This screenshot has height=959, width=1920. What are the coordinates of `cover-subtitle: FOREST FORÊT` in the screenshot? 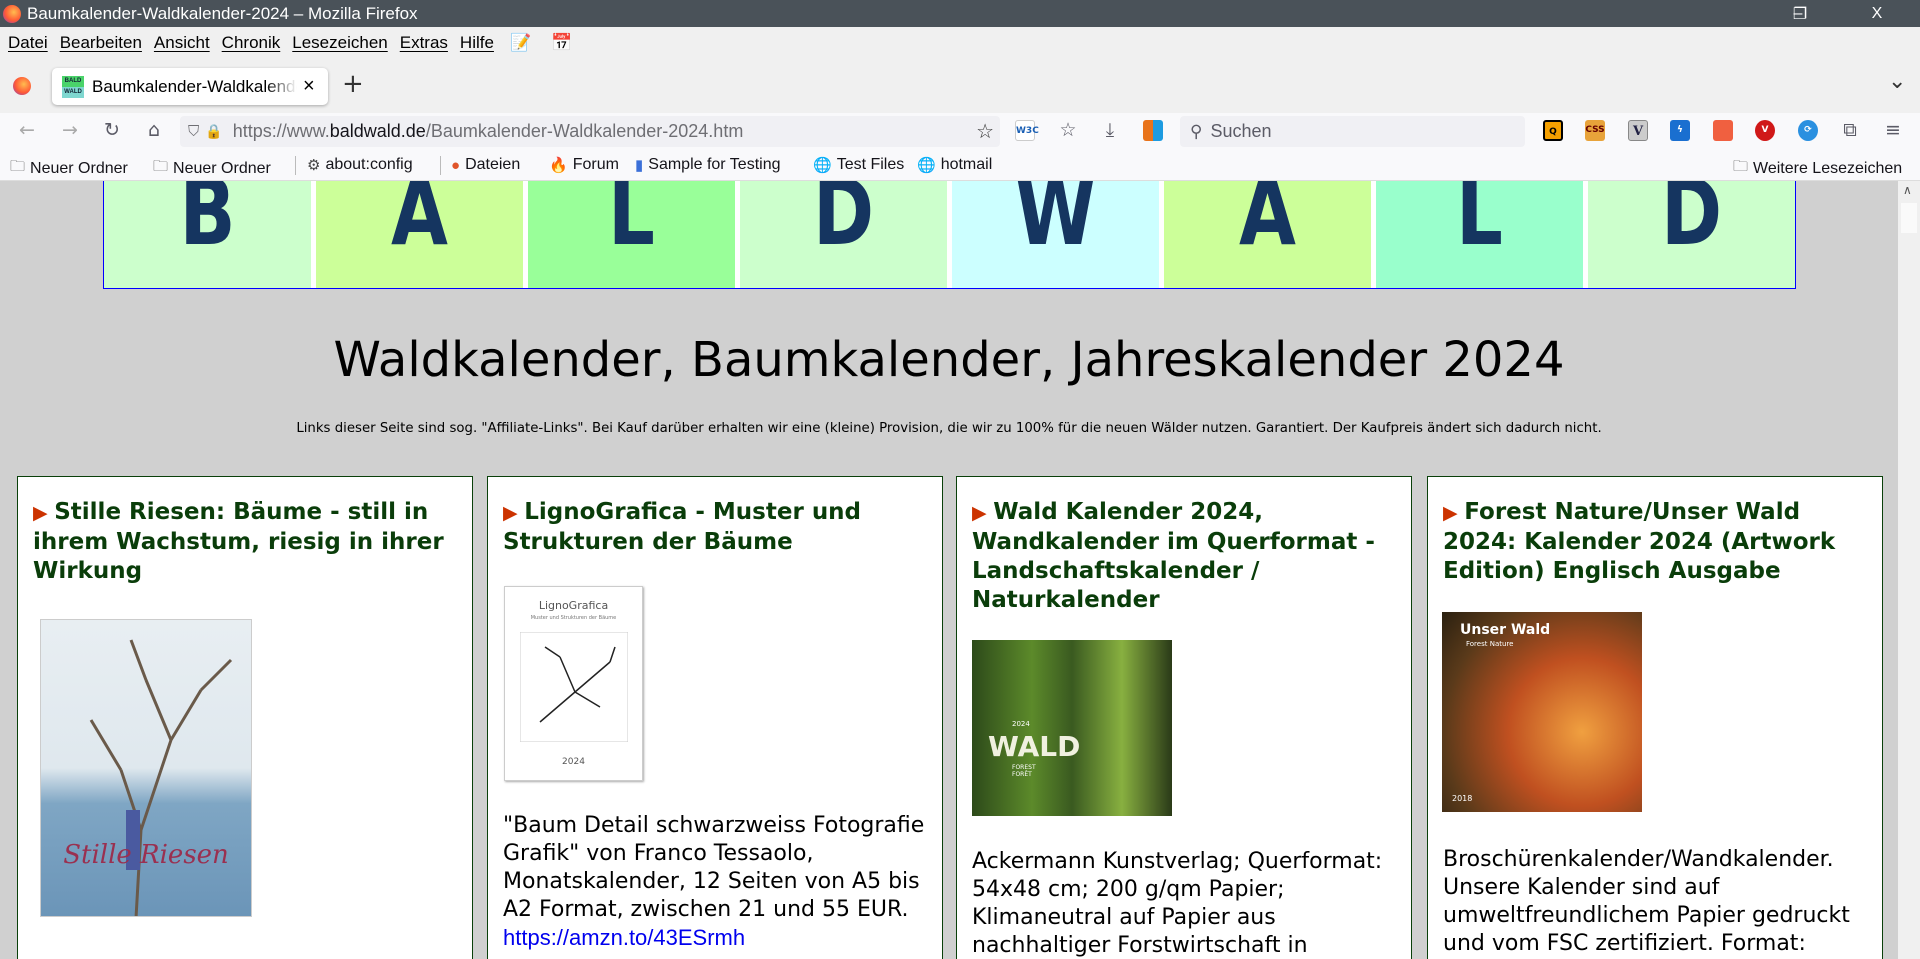 It's located at (1024, 771).